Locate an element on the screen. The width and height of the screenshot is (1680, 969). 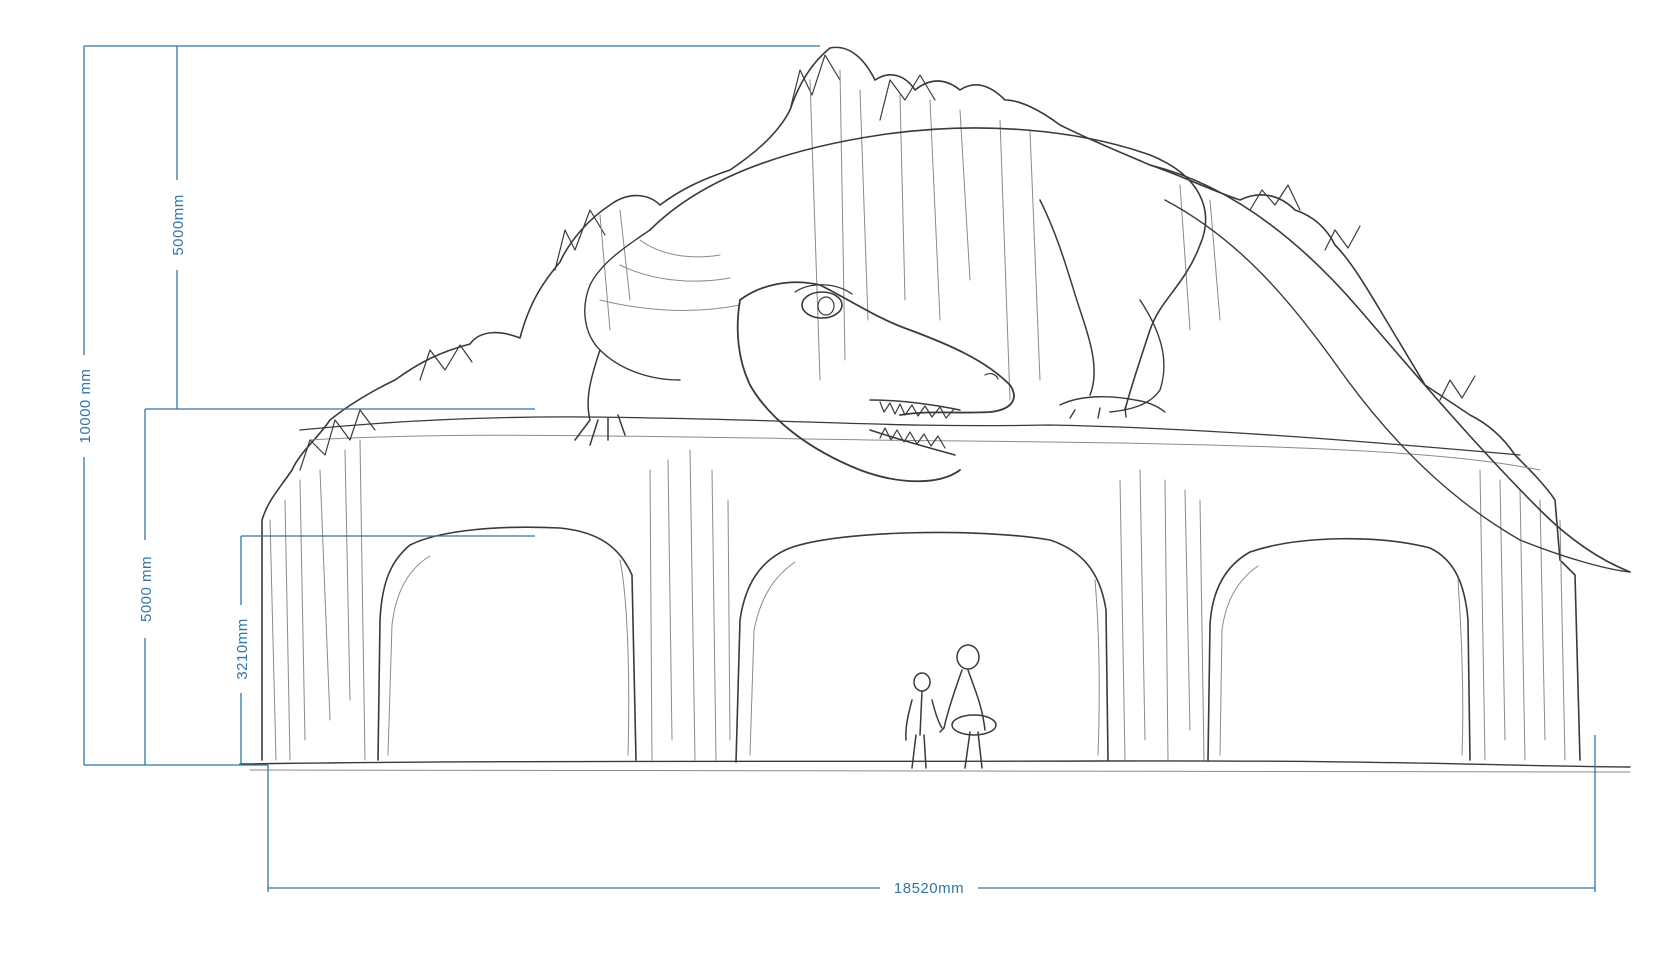
upper-height-label: 5000mm is located at coordinates (178, 224).